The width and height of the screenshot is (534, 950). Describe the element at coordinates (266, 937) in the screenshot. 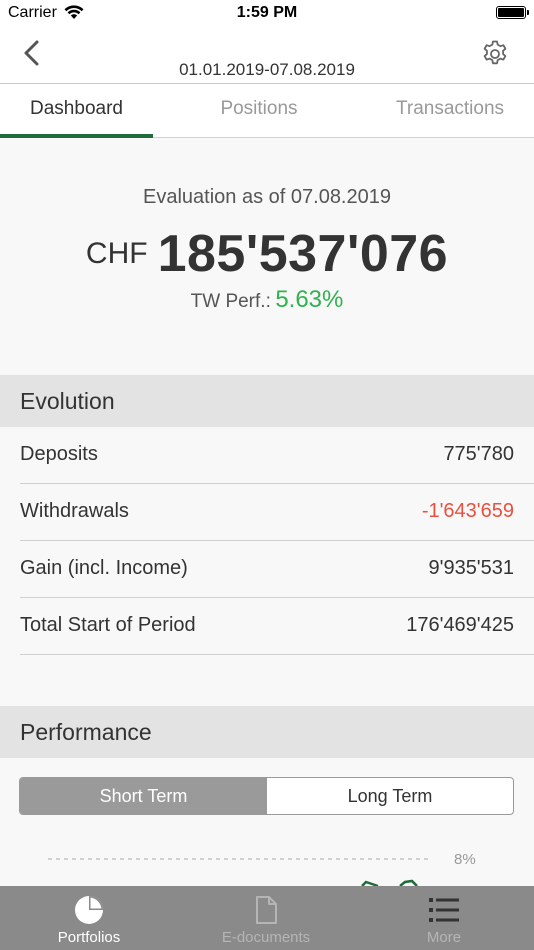

I see `tabbar-label-edocuments: E-documents` at that location.